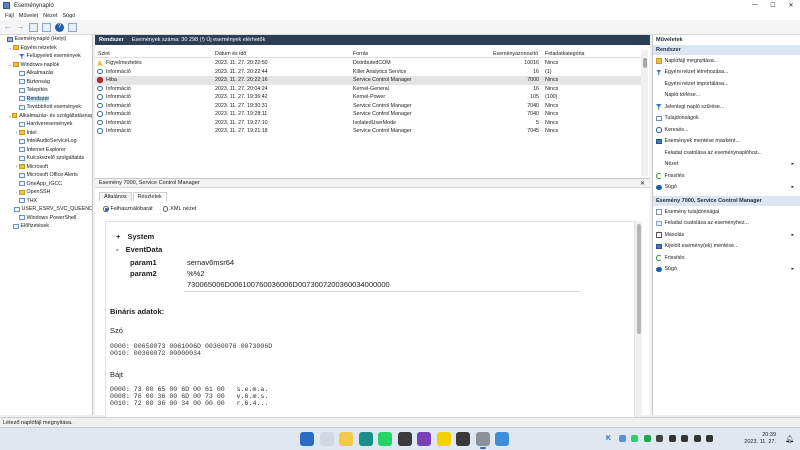  What do you see at coordinates (59, 27) in the screenshot?
I see `help-icon: ?` at bounding box center [59, 27].